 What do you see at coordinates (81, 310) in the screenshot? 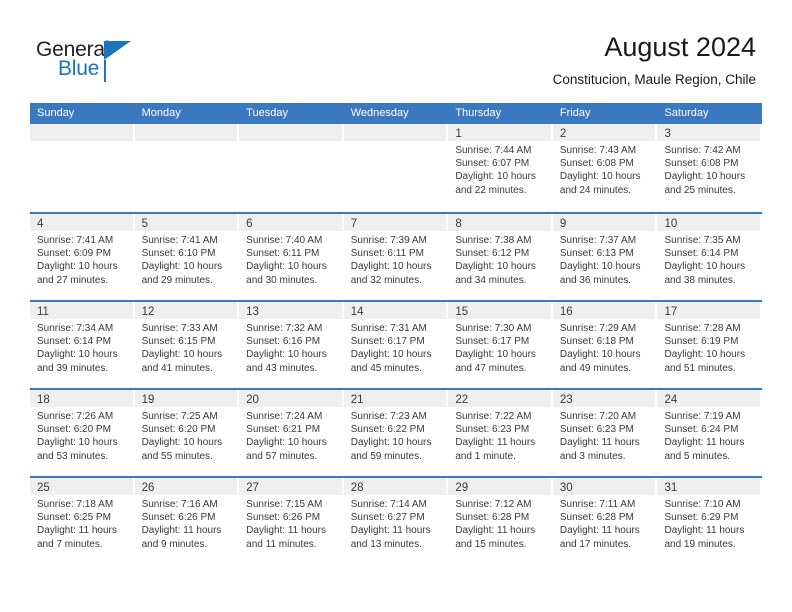
I see `day-number-band: 11` at bounding box center [81, 310].